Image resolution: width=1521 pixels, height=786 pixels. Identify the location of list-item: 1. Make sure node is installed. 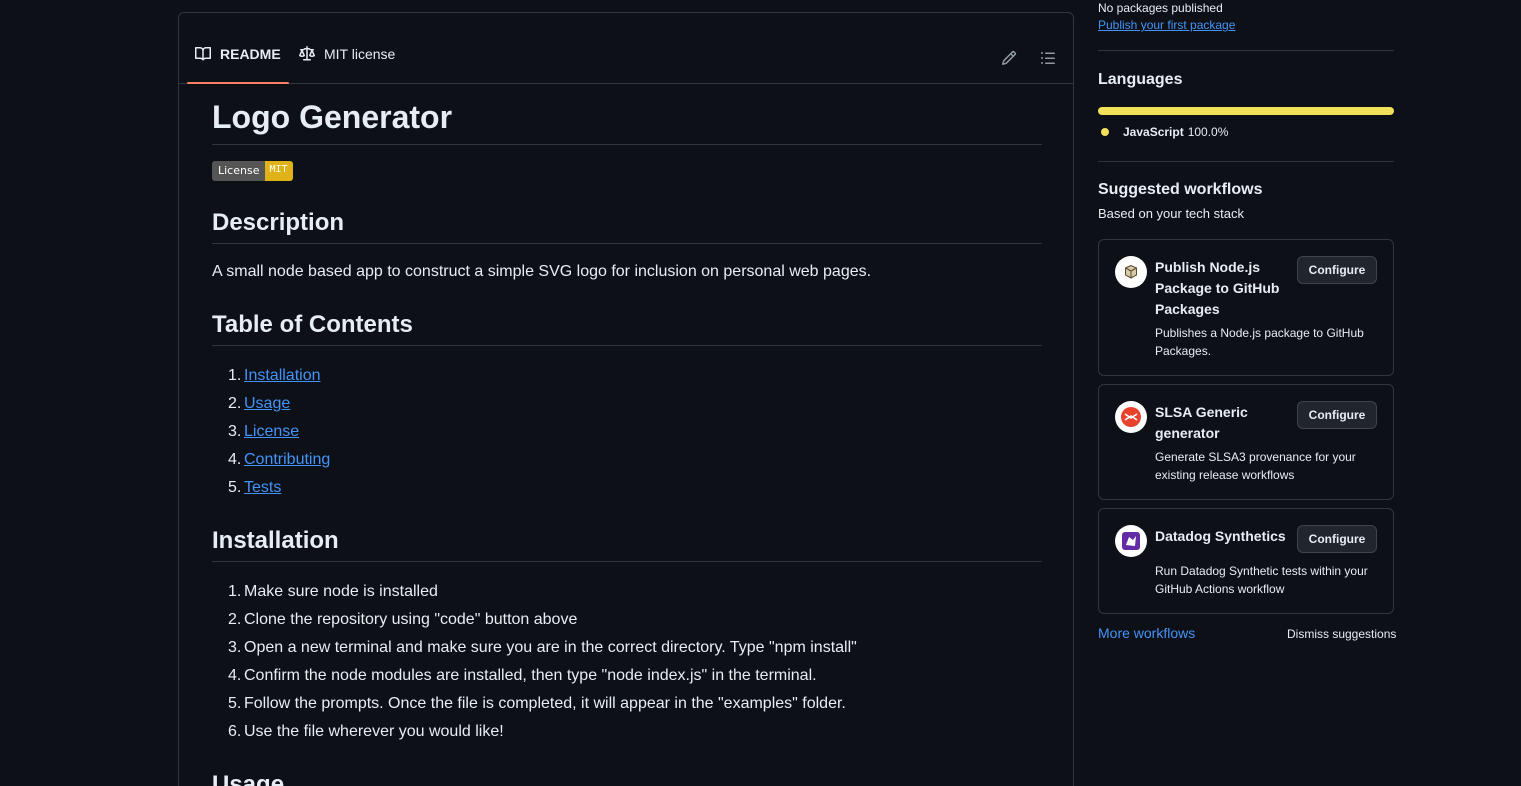
(333, 591).